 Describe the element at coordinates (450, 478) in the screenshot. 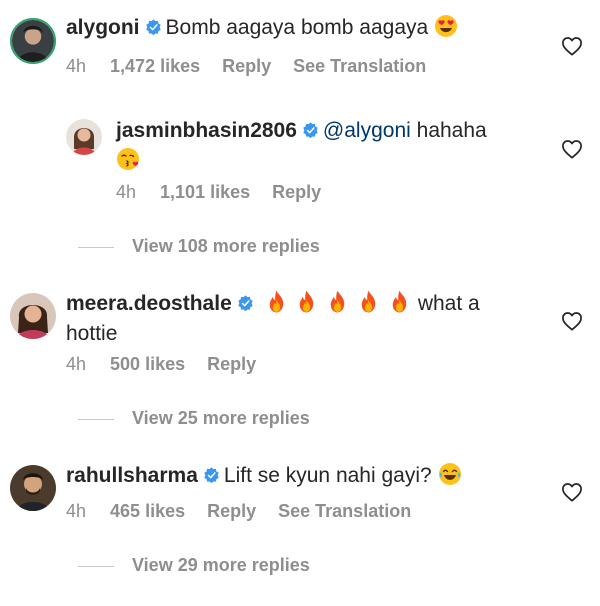

I see `tears-of-joy-emoji-icon` at that location.